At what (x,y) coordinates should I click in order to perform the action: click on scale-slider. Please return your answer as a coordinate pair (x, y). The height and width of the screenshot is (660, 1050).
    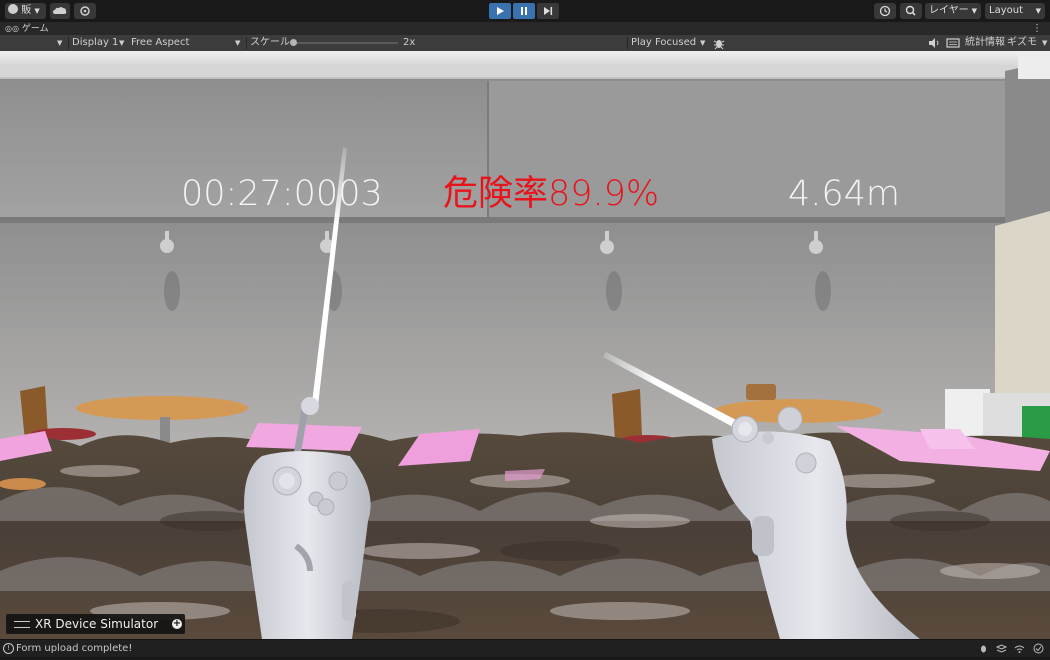
    Looking at the image, I should click on (345, 43).